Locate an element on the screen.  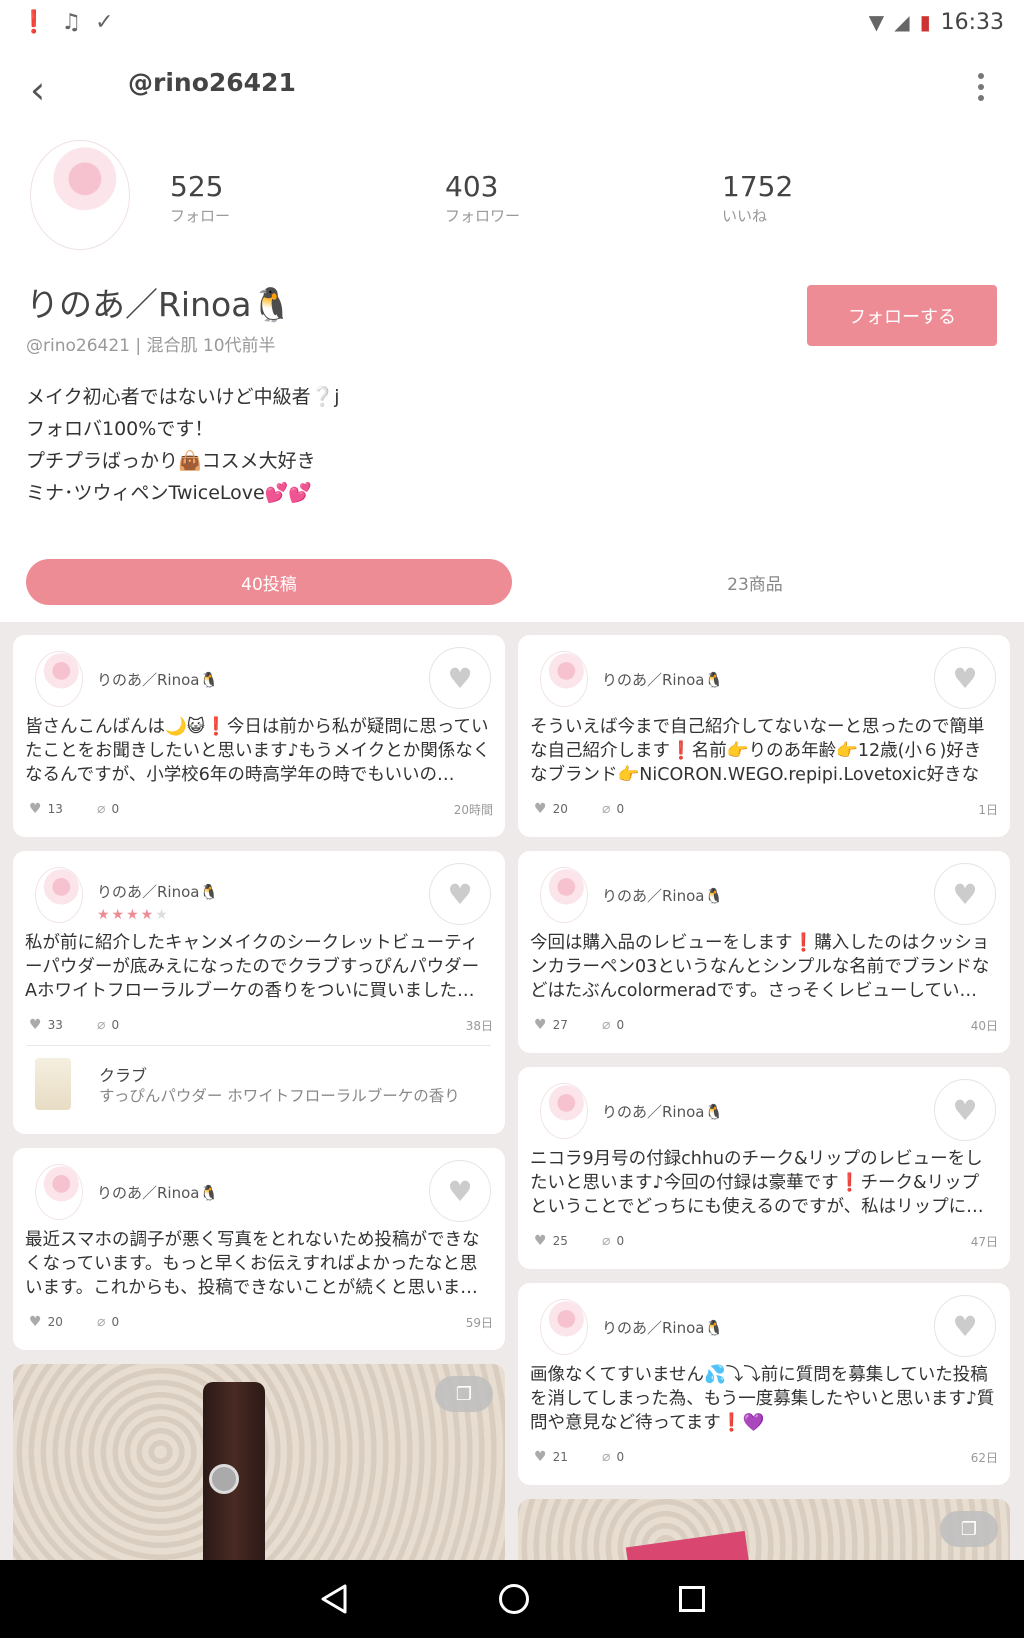
post-time: 38日 is located at coordinates (479, 1026).